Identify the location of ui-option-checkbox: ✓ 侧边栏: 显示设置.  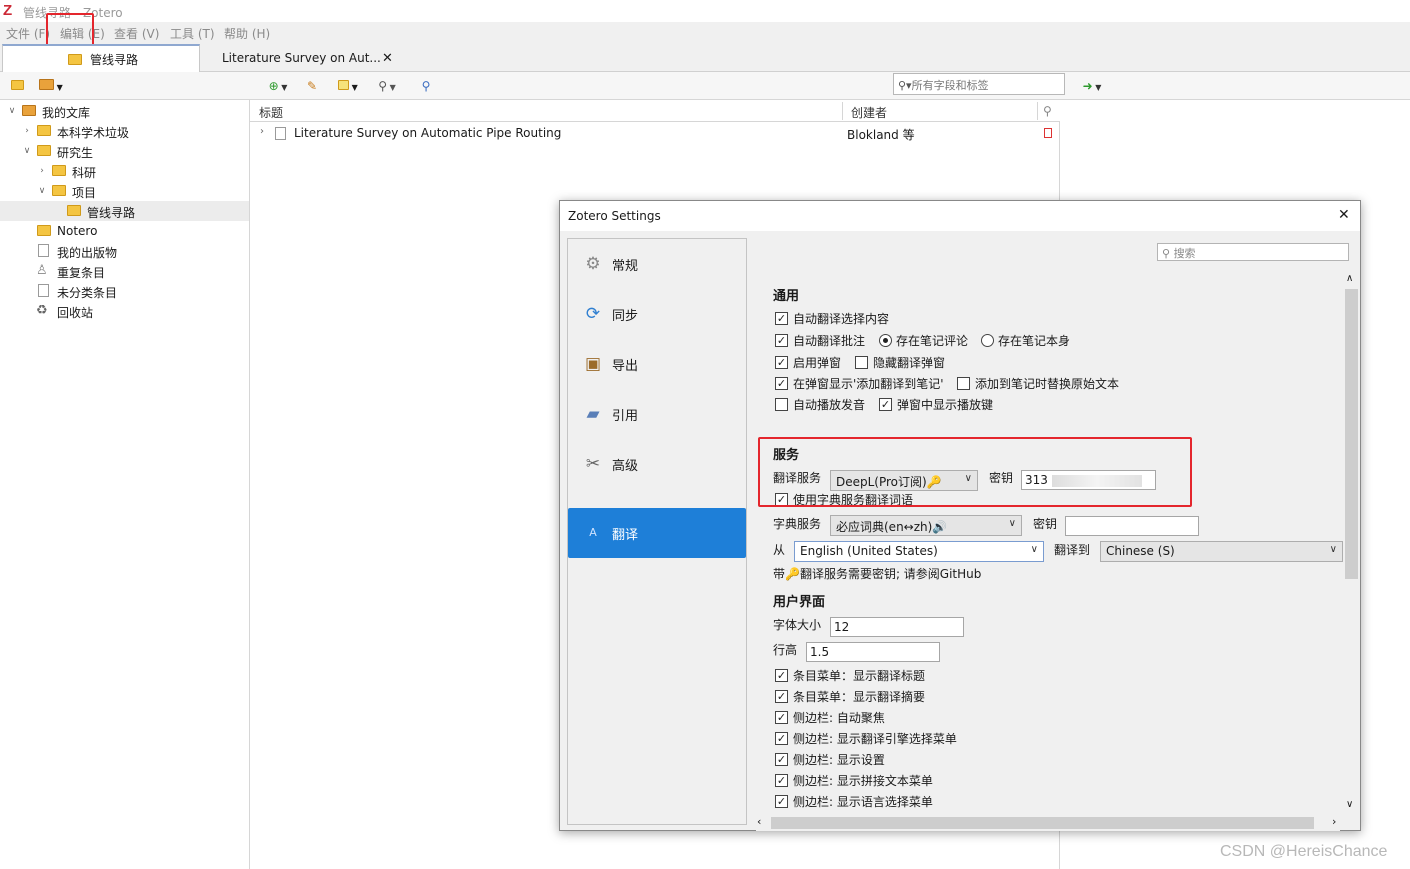
(830, 759).